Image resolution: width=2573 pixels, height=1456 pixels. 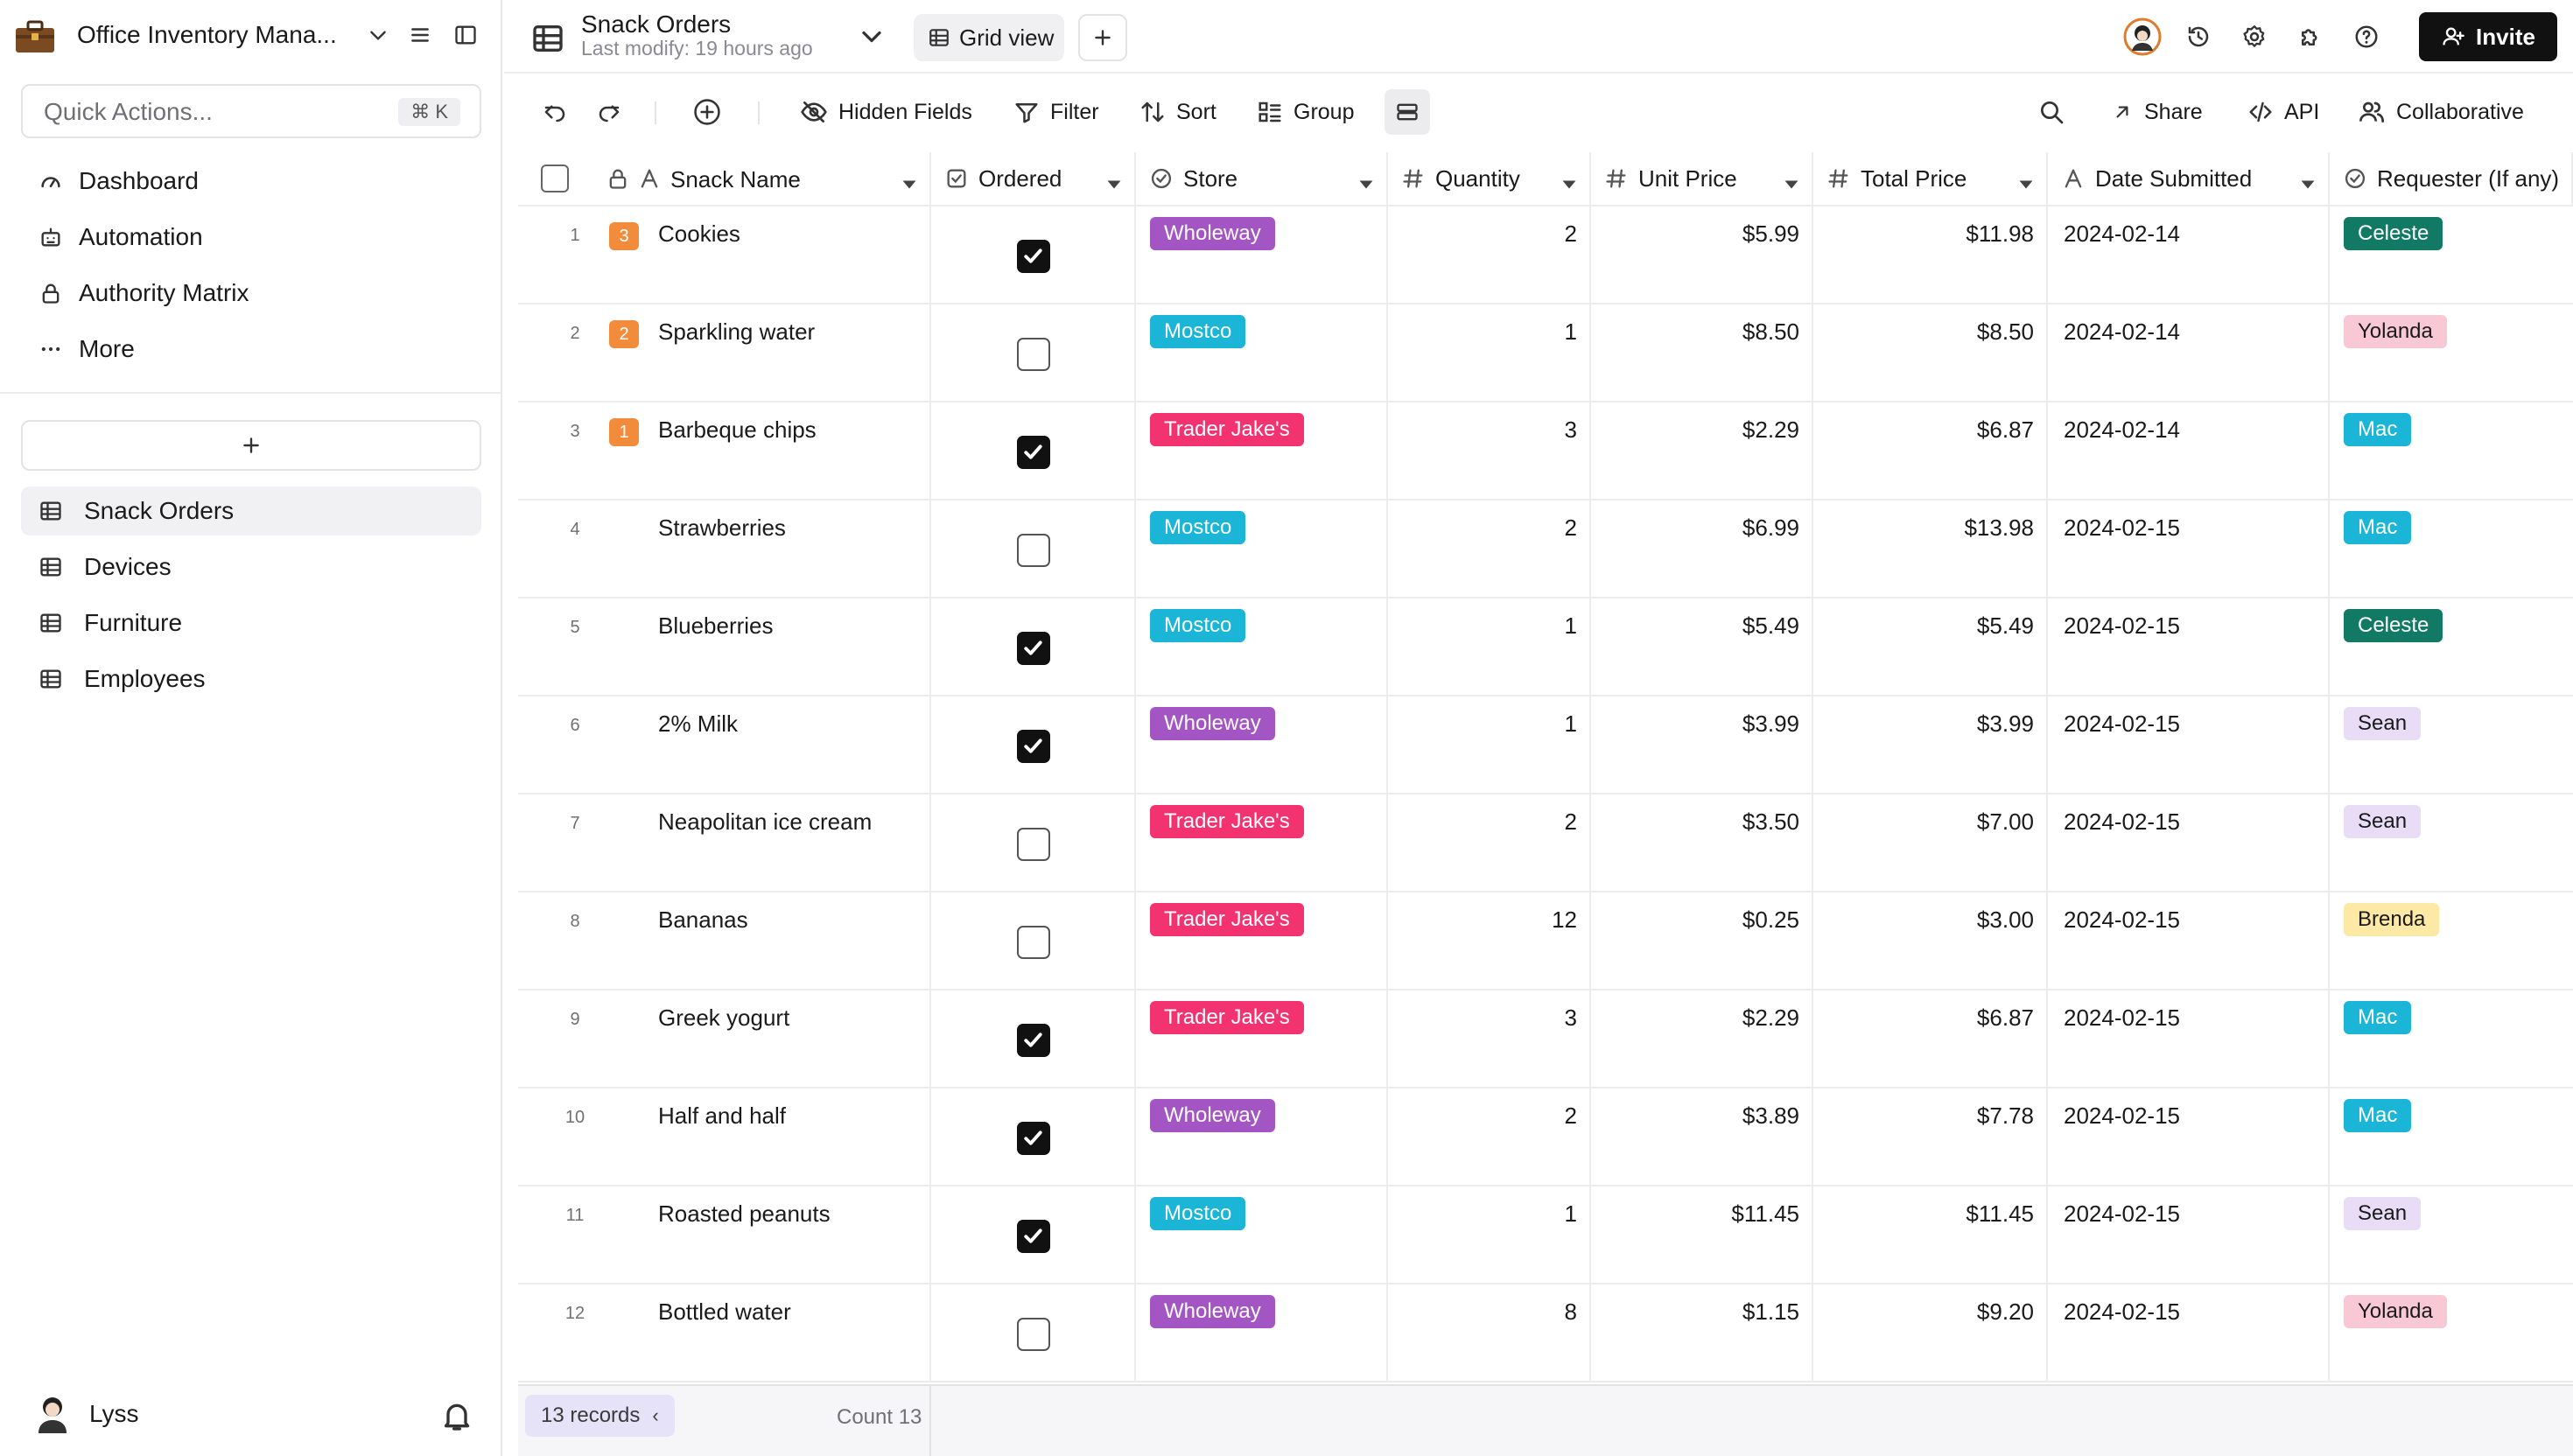 What do you see at coordinates (251, 293) in the screenshot?
I see `nav-item-authority-matrix: Authority Matrix` at bounding box center [251, 293].